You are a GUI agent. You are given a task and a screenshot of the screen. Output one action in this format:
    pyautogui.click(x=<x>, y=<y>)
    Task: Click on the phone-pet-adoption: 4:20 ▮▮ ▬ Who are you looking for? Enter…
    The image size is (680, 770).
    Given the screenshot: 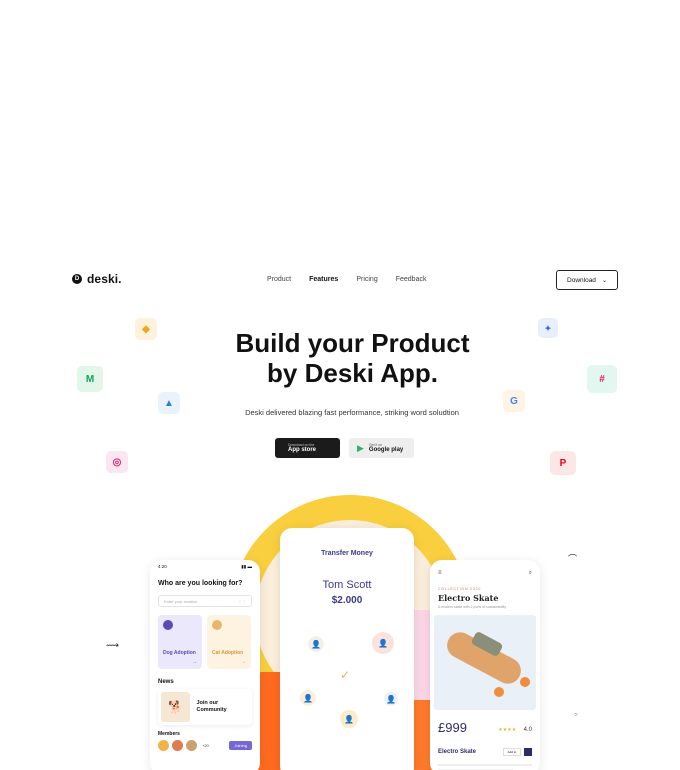 What is the action you would take?
    pyautogui.click(x=205, y=665)
    